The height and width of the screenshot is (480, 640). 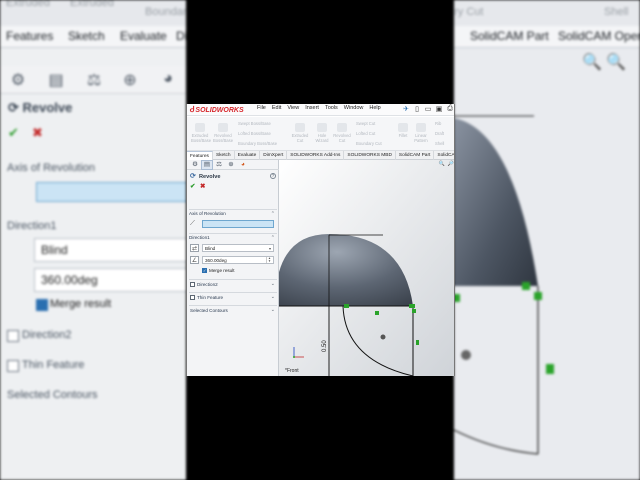 I want to click on axis-selection-field, so click(x=238, y=224).